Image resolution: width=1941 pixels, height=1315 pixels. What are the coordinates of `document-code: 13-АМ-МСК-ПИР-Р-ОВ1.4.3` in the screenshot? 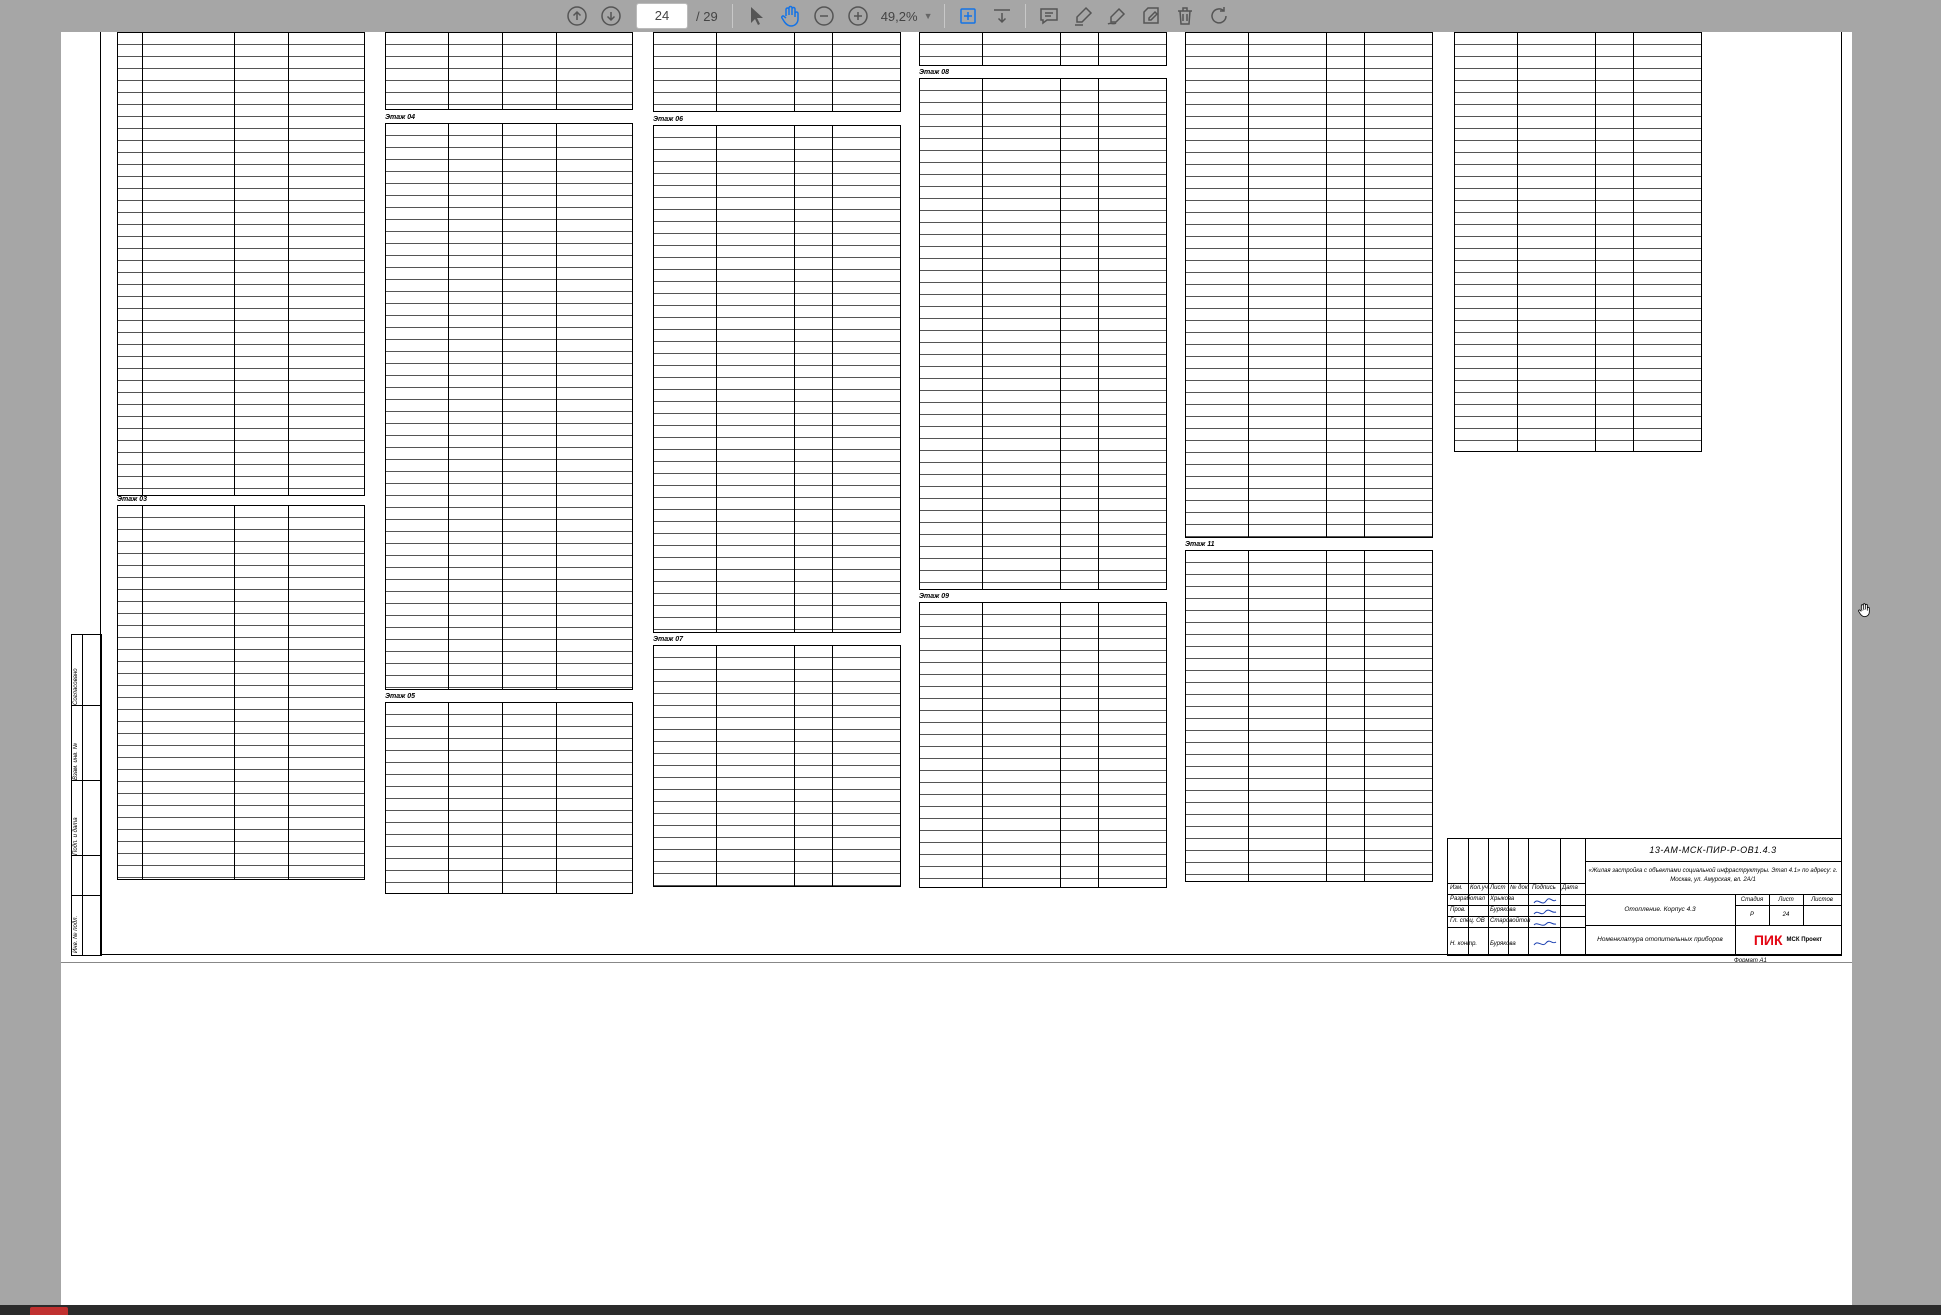 It's located at (1713, 850).